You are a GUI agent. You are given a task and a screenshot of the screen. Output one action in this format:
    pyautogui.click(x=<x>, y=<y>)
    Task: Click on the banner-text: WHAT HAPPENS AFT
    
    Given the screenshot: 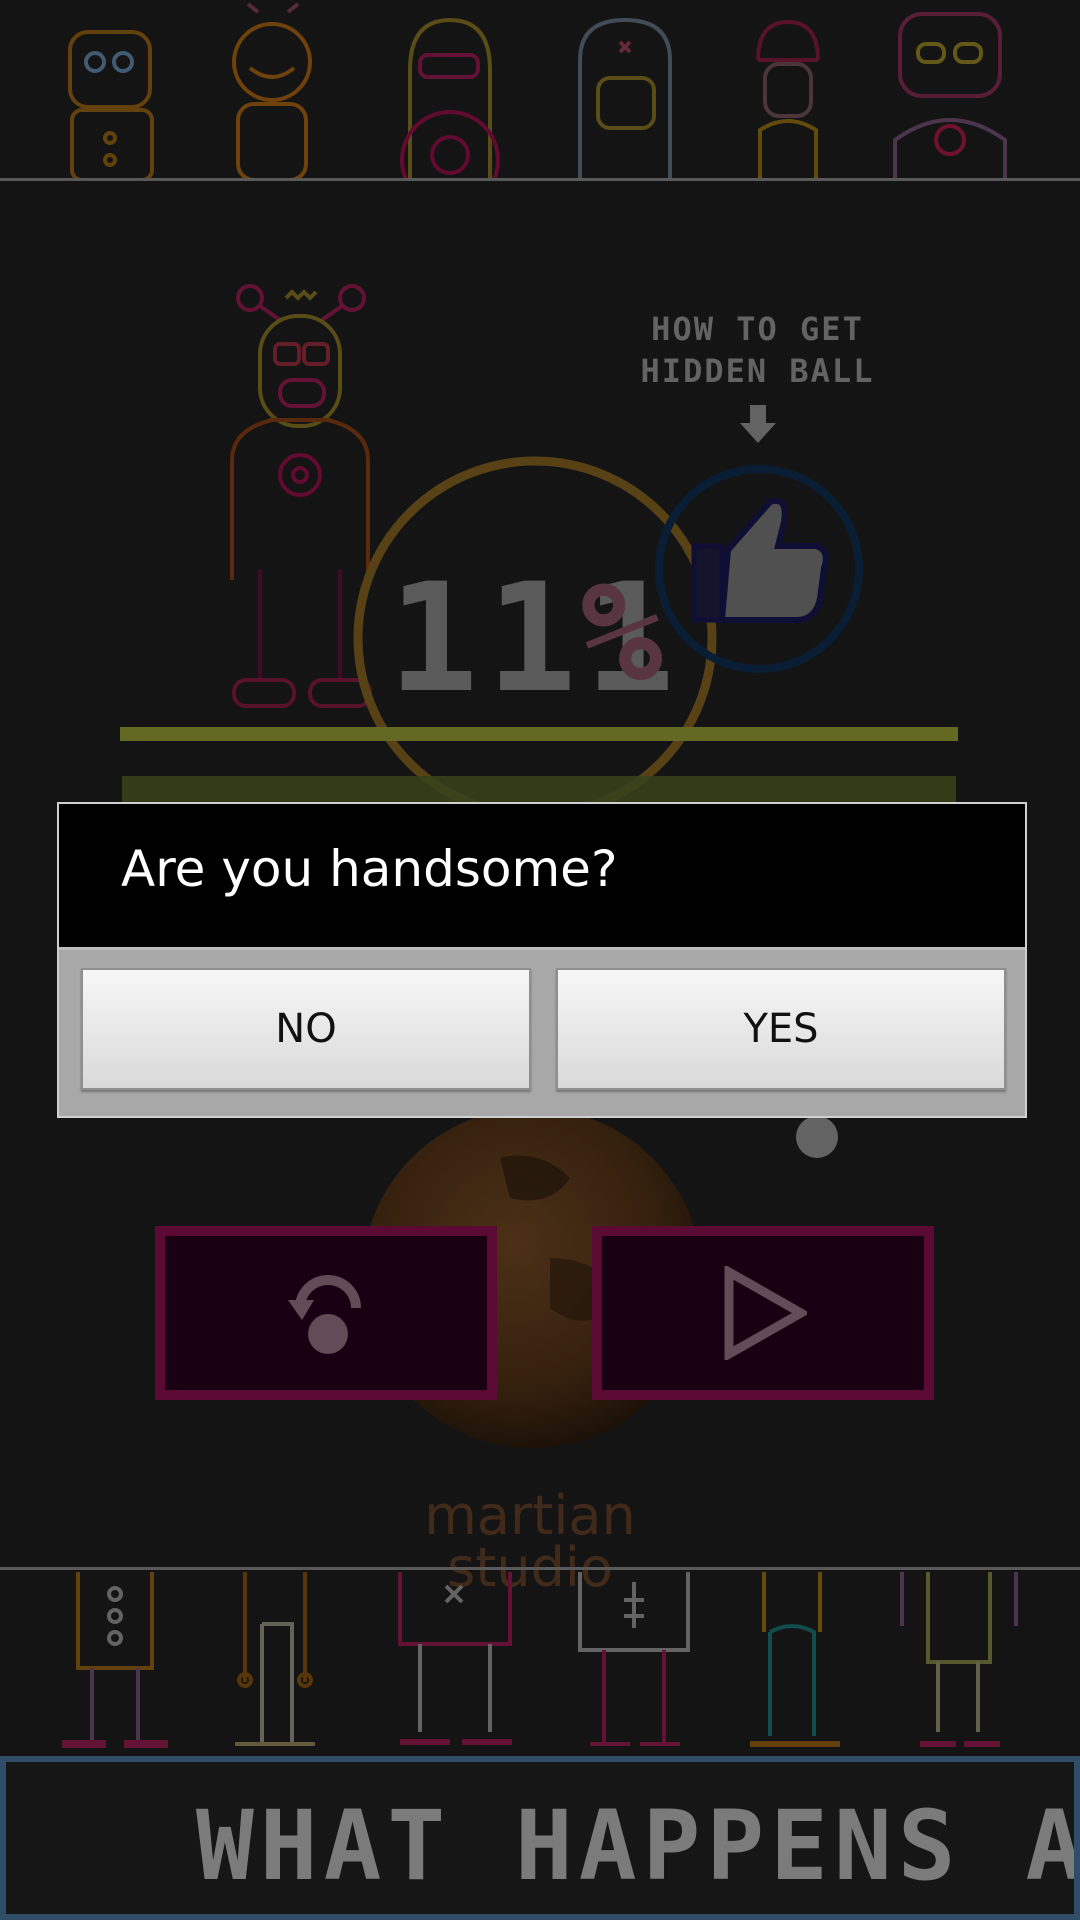 What is the action you would take?
    pyautogui.click(x=635, y=1846)
    